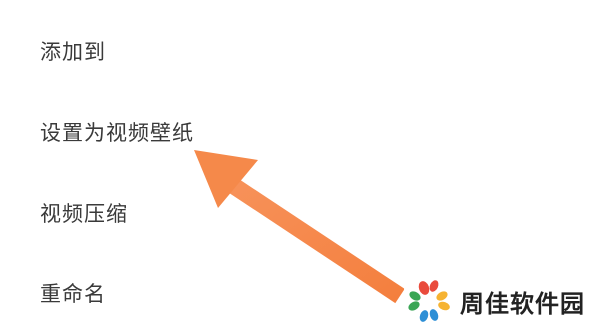 The image size is (600, 329). Describe the element at coordinates (429, 301) in the screenshot. I see `site-logo-icon` at that location.